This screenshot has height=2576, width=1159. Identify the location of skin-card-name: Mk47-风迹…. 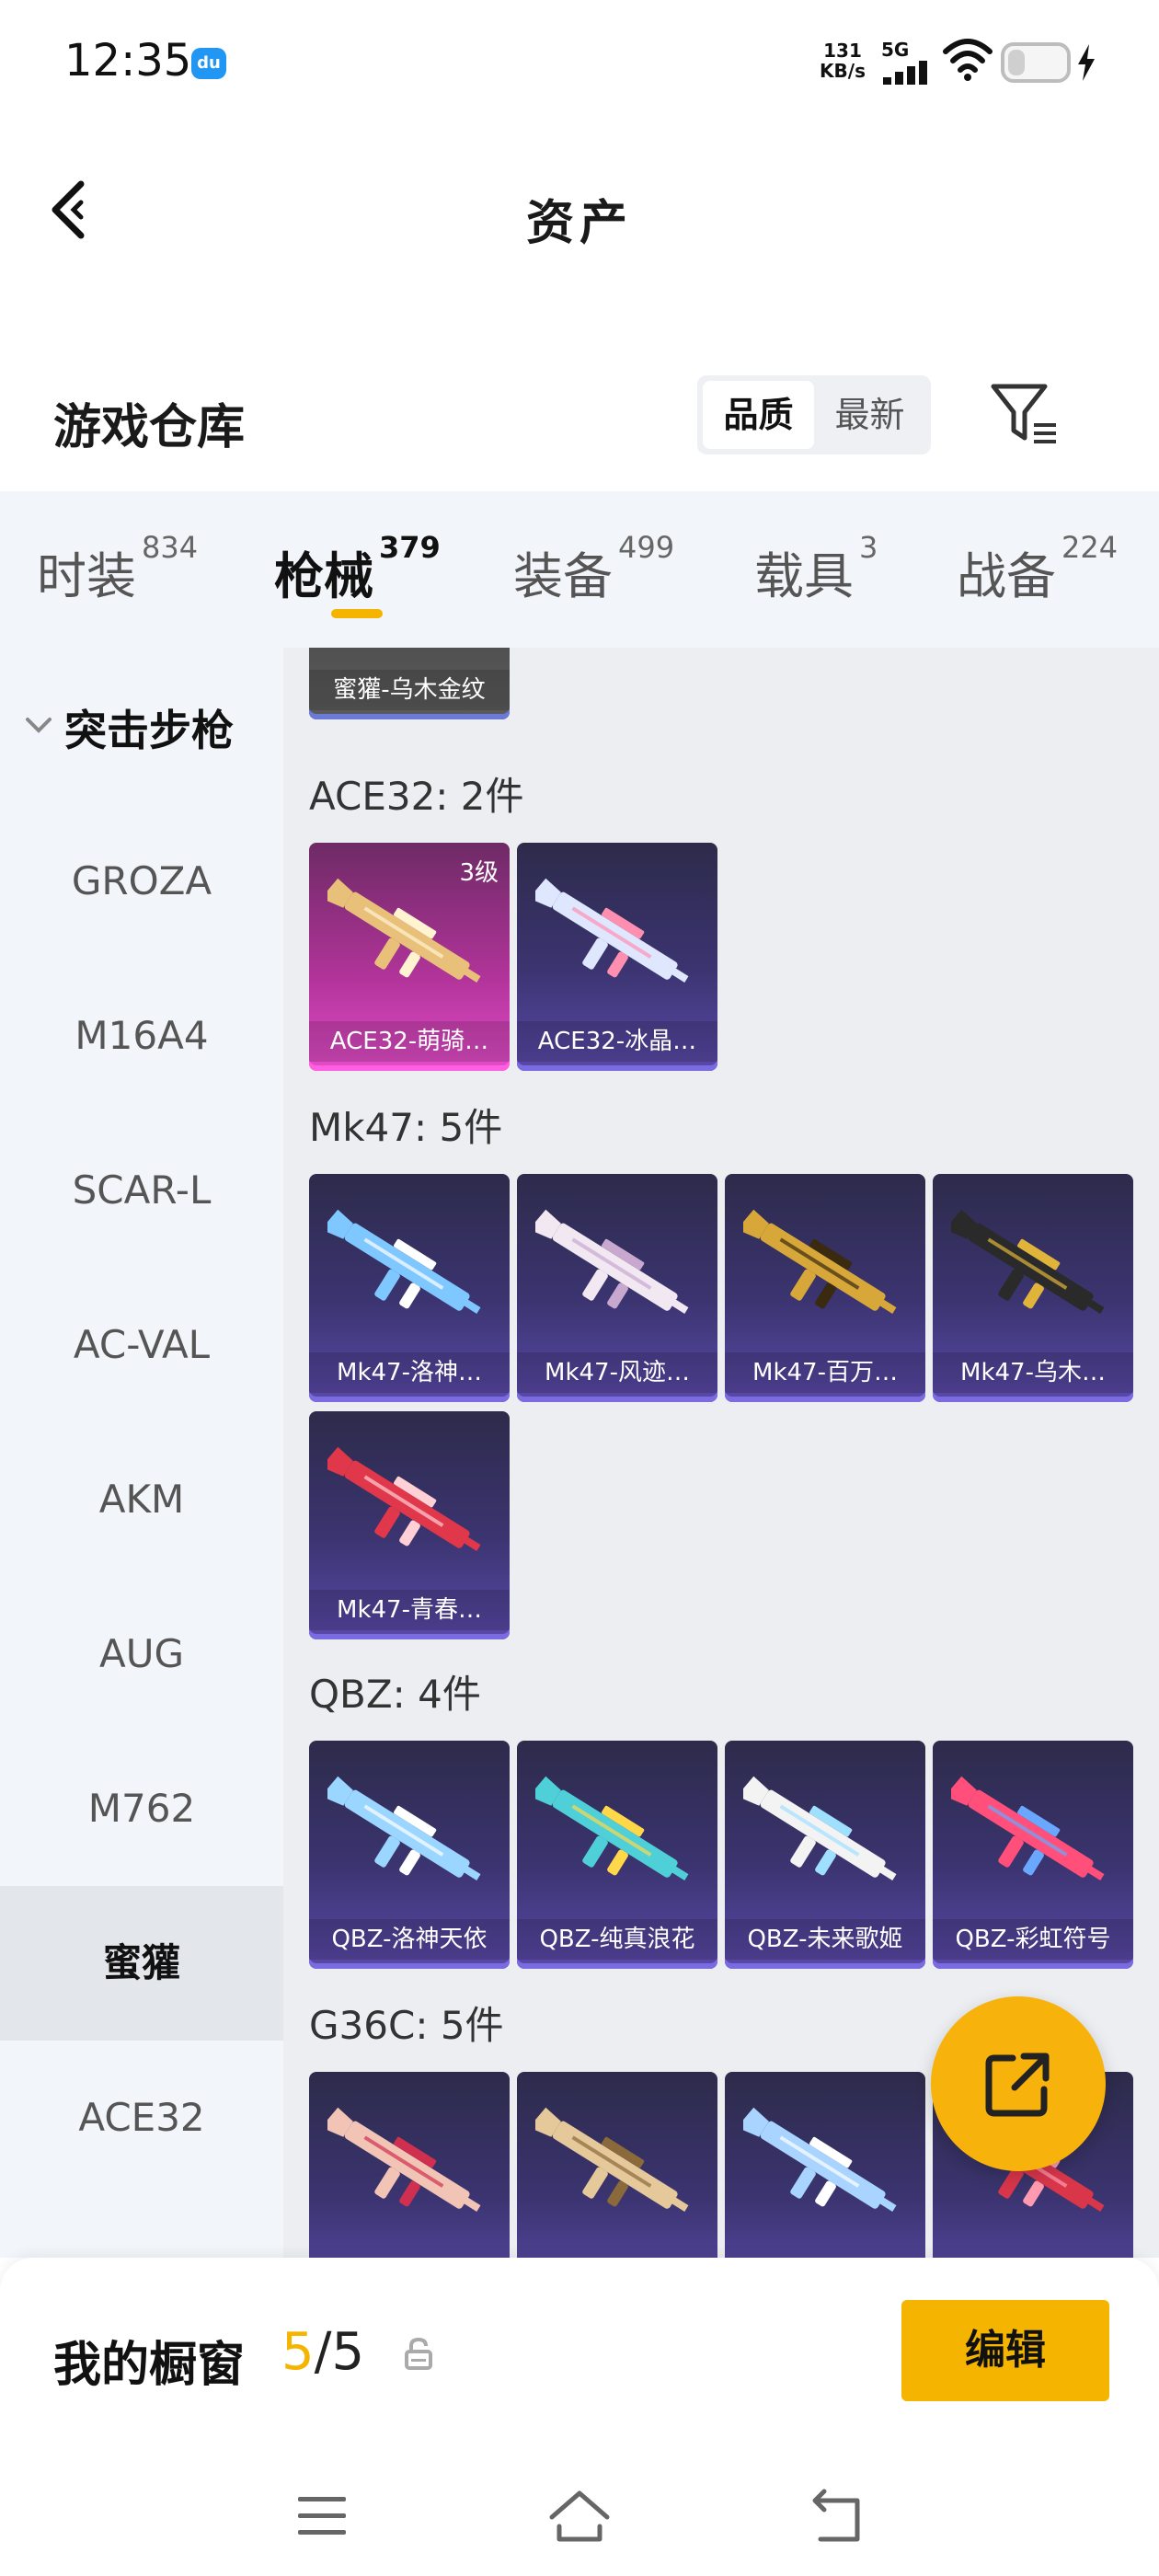
(617, 1372).